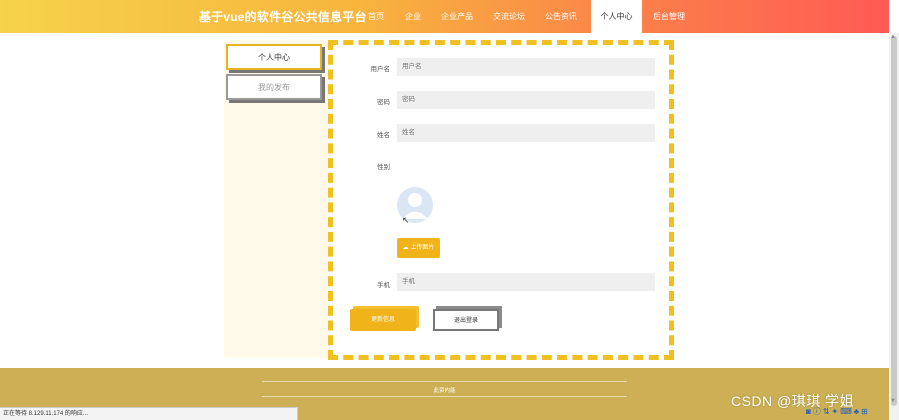 This screenshot has height=420, width=899. What do you see at coordinates (509, 16) in the screenshot?
I see `nav-forum: 交流论坛` at bounding box center [509, 16].